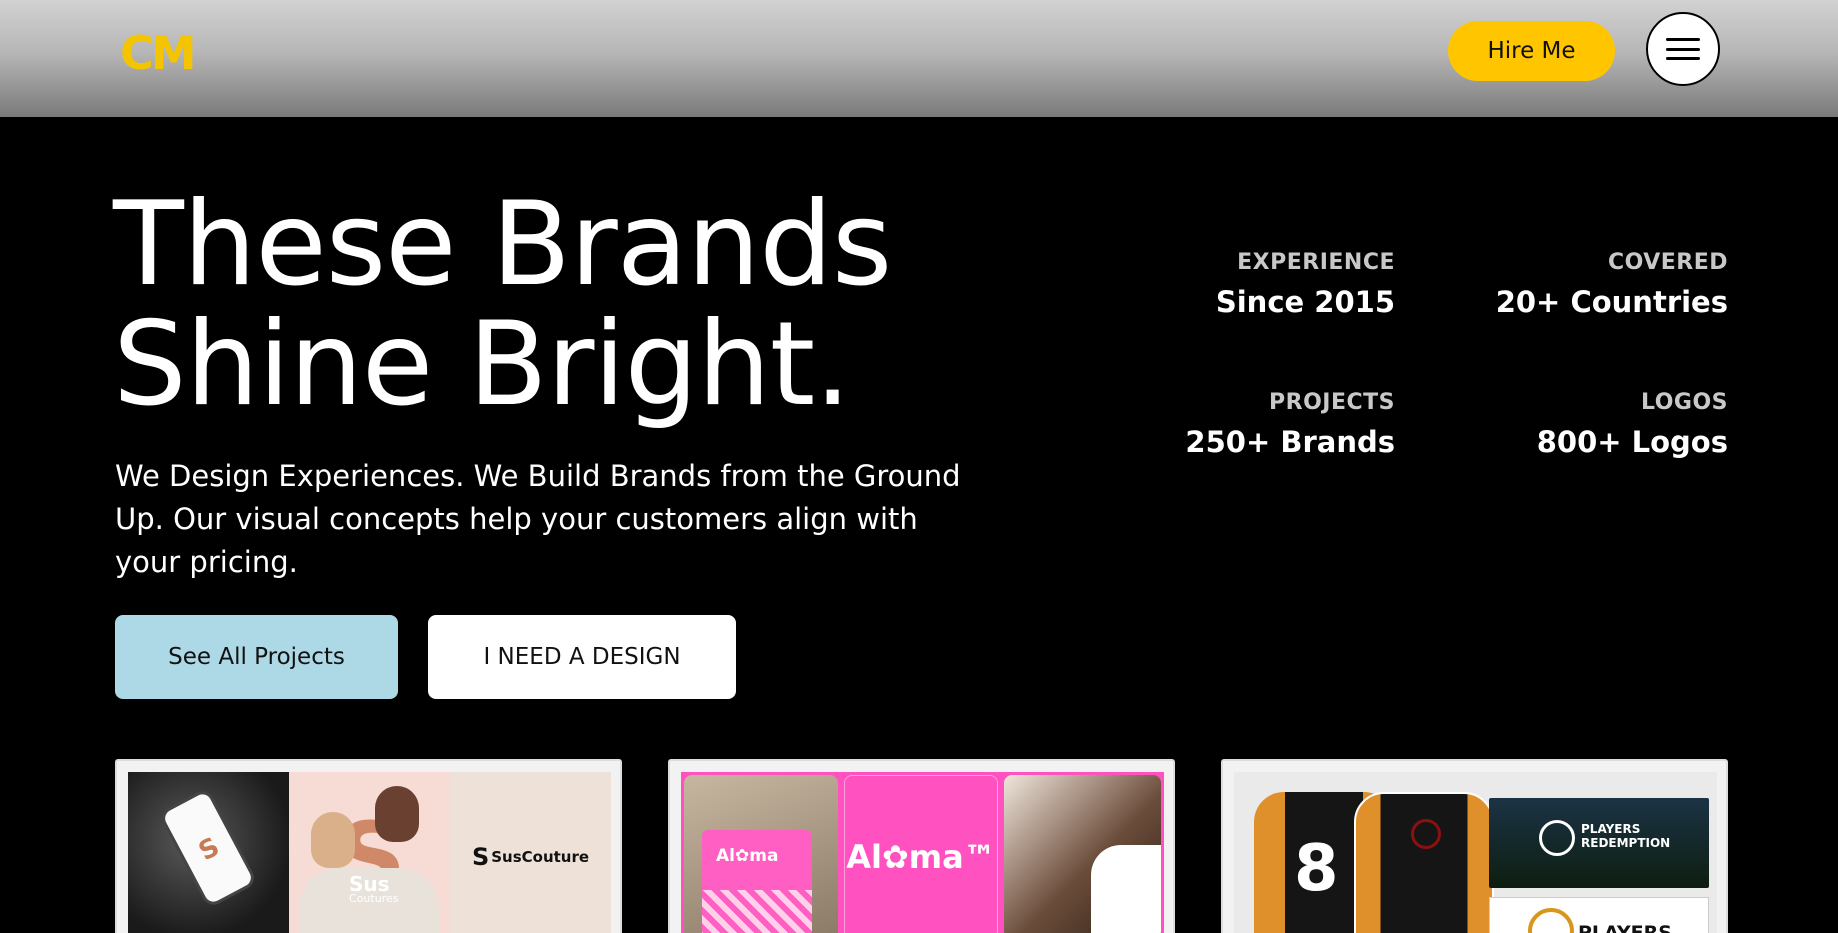 This screenshot has height=933, width=1838. Describe the element at coordinates (1684, 402) in the screenshot. I see `stat-label: LOGOS` at that location.